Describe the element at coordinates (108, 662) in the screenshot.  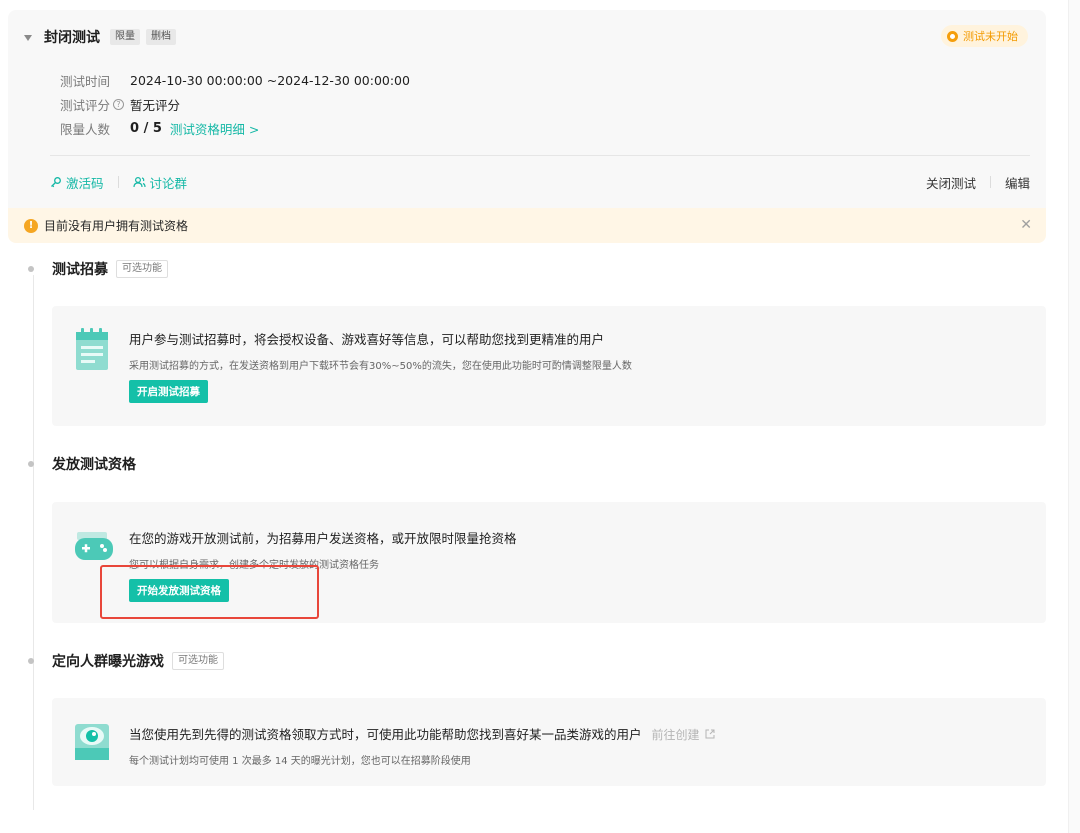
I see `section-exposure-title: 定向人群曝光游戏` at that location.